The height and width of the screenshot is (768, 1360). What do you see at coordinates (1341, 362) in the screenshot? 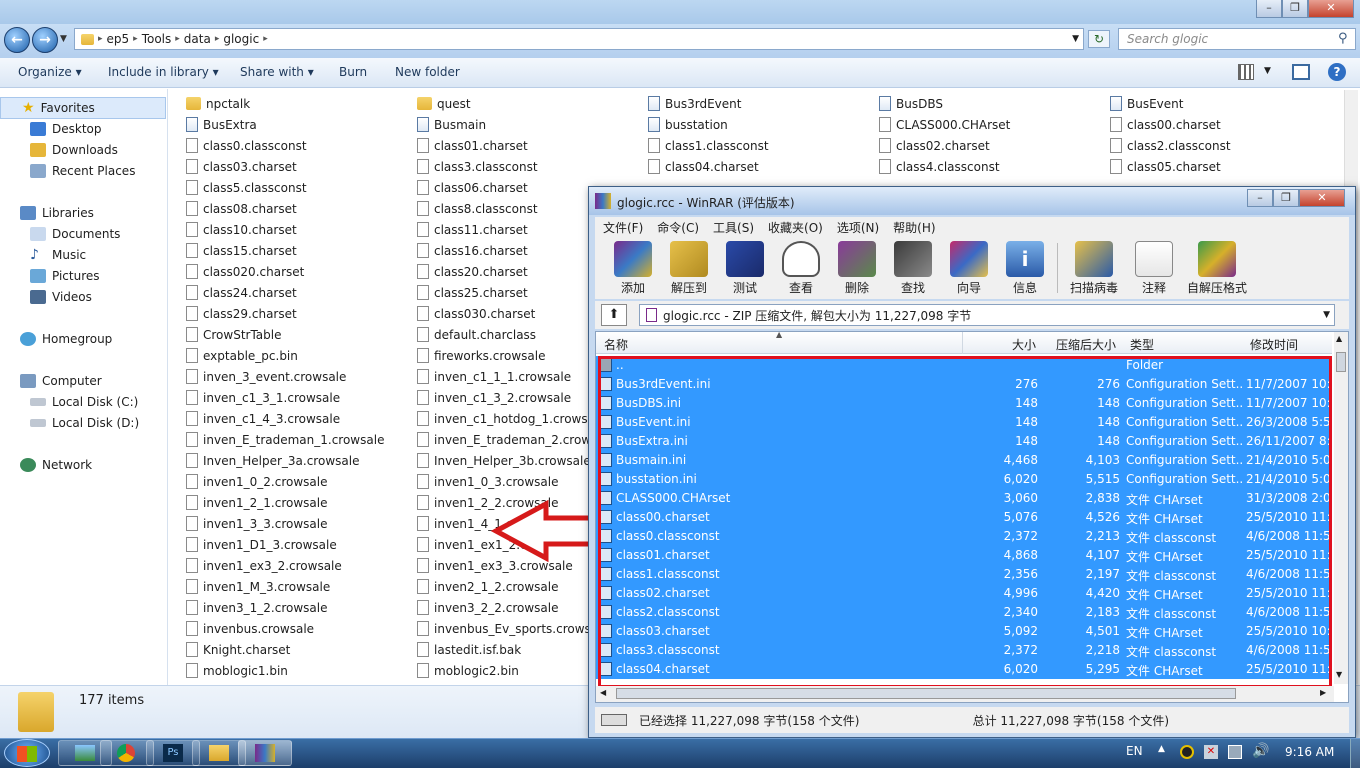
I see `scroll-thumb` at bounding box center [1341, 362].